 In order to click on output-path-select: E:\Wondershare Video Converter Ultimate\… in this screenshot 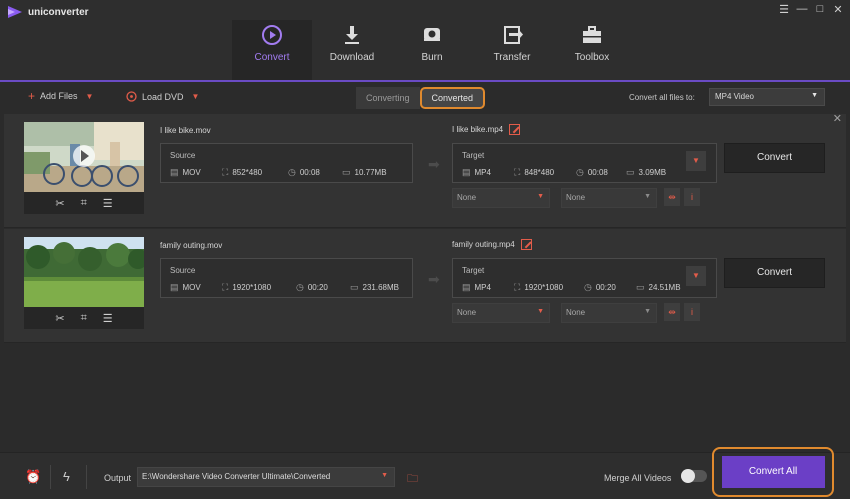, I will do `click(266, 477)`.